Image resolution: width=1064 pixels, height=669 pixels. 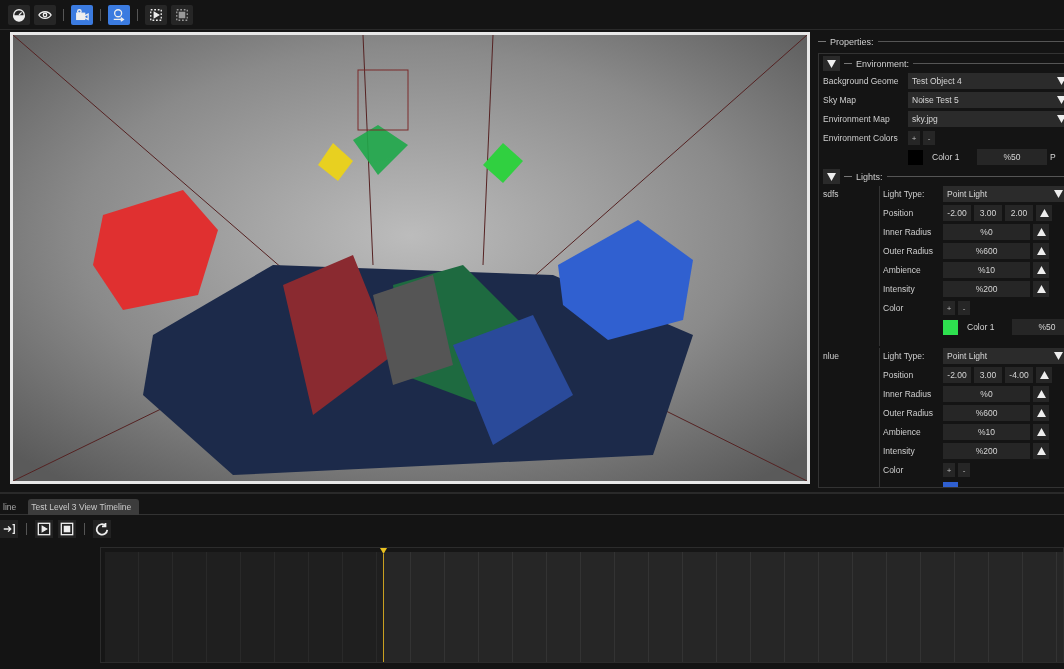 What do you see at coordinates (383, 551) in the screenshot?
I see `triangle-icon` at bounding box center [383, 551].